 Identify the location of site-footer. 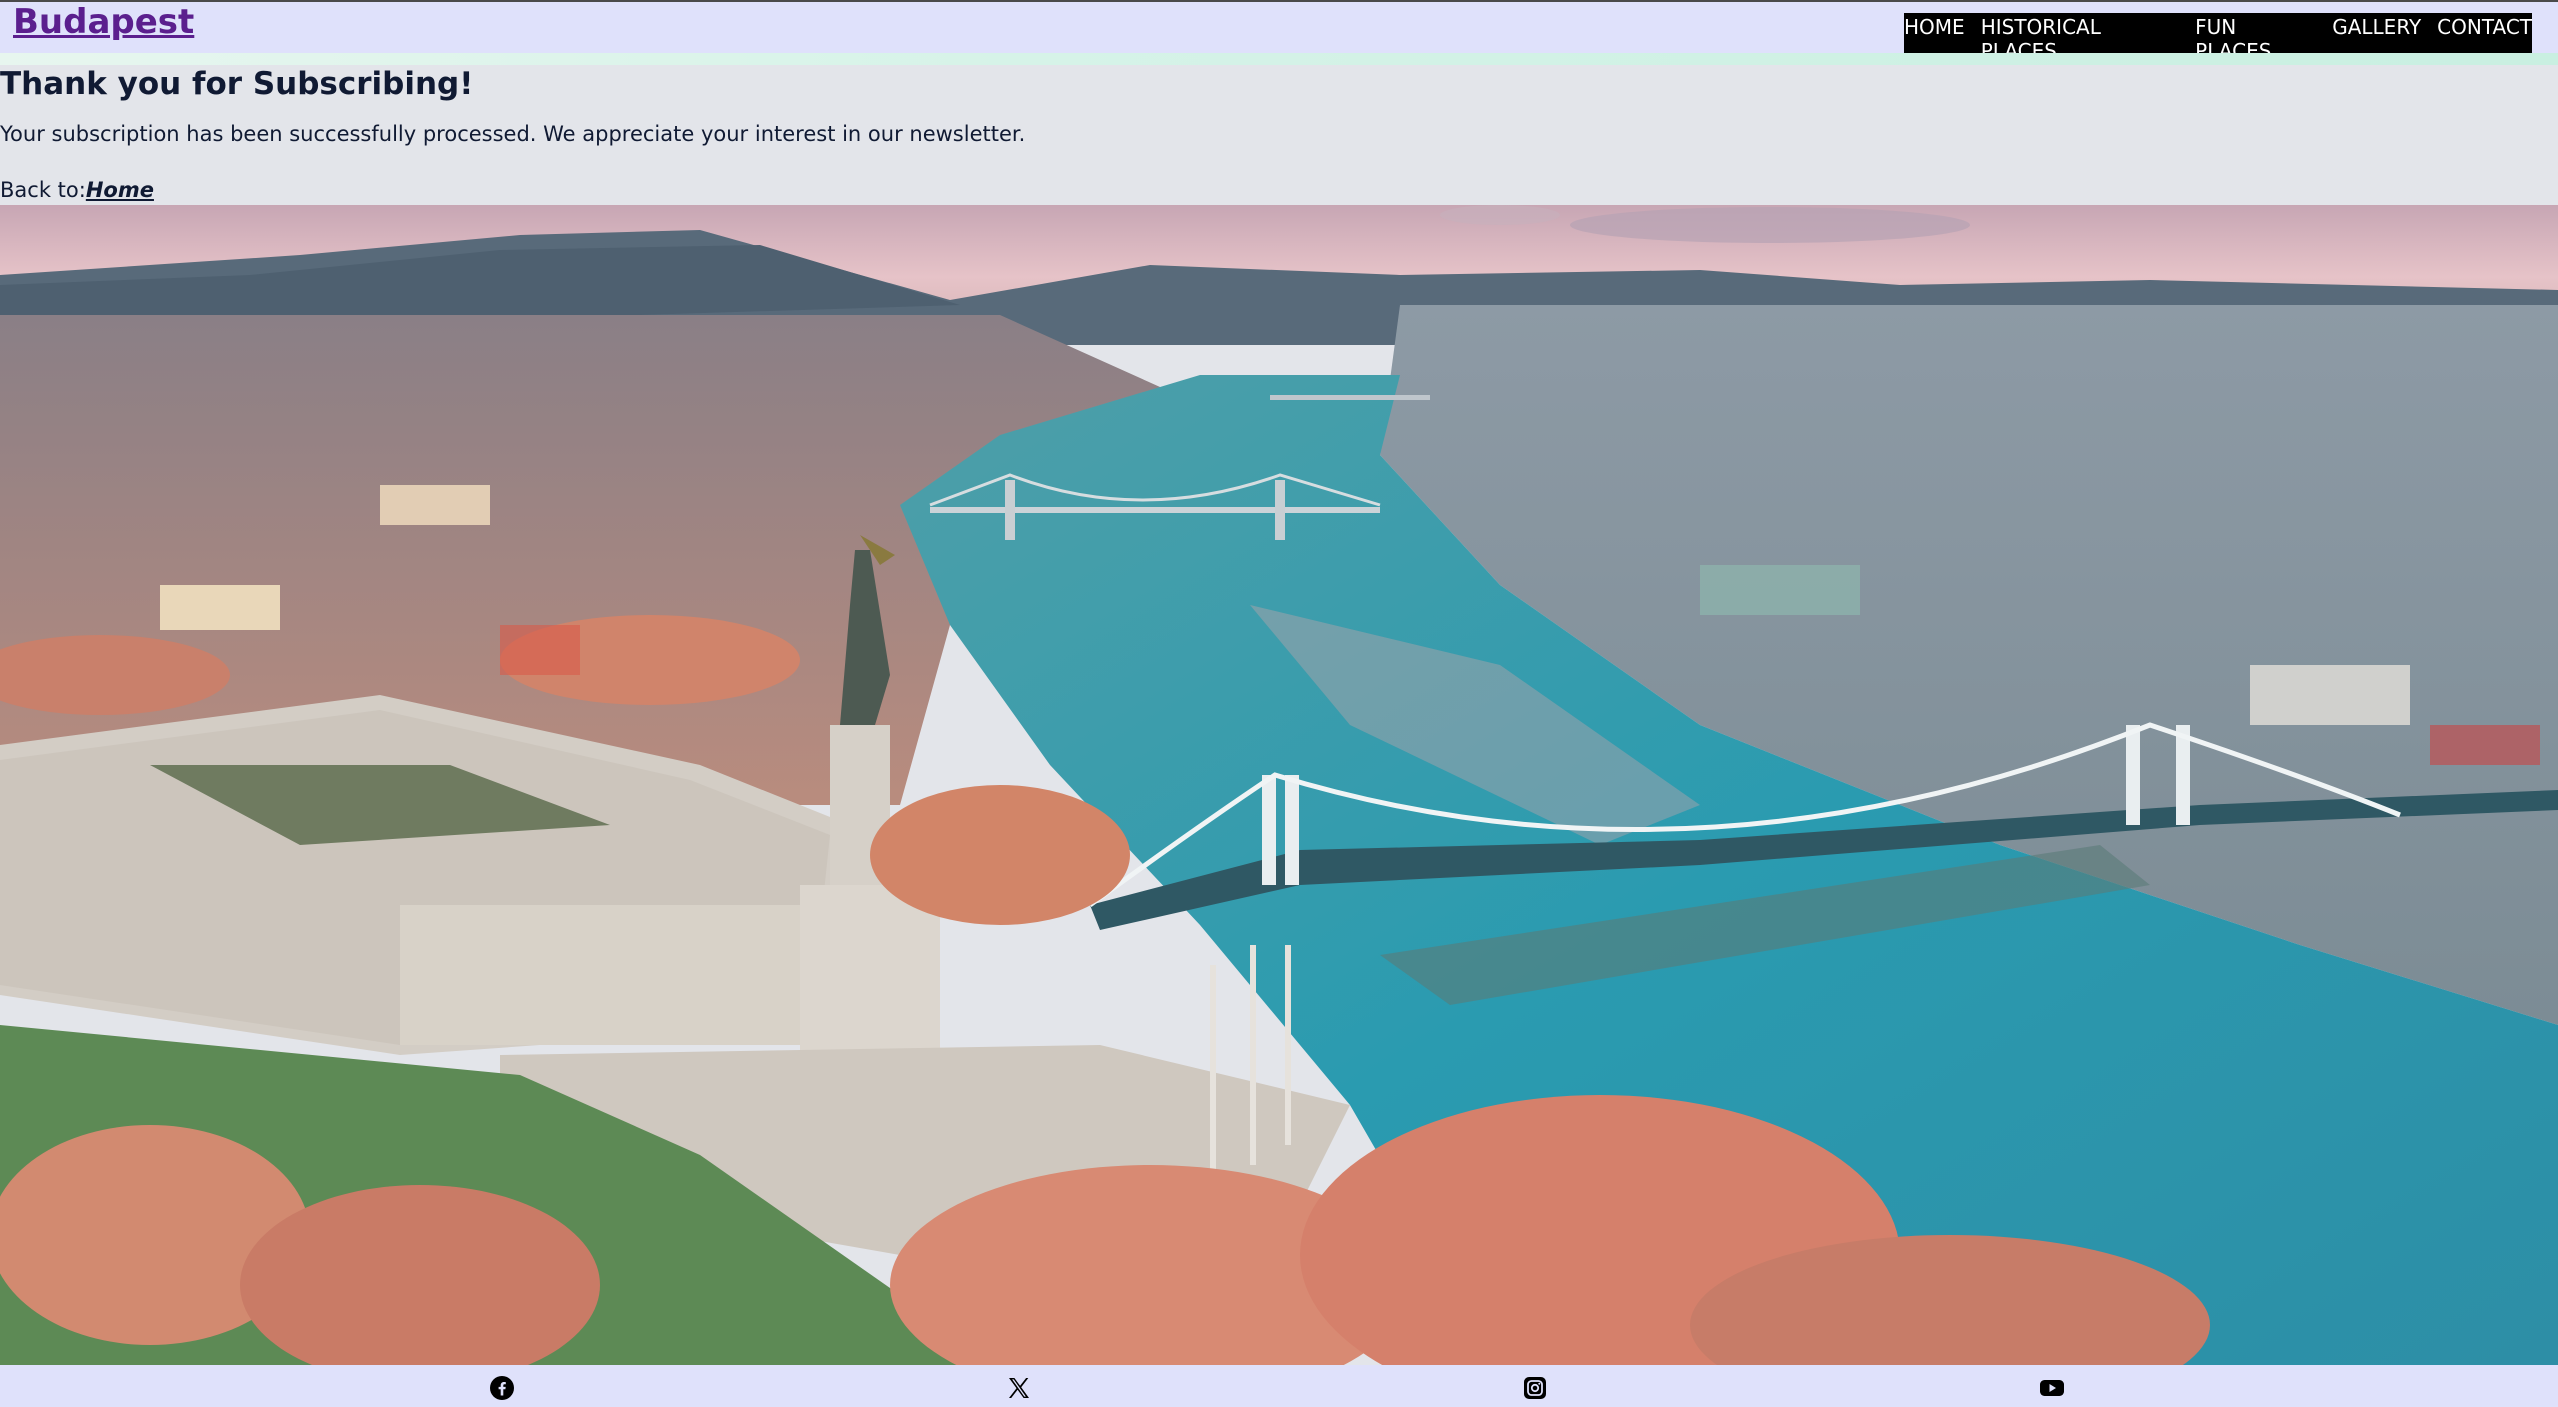
(1279, 1386).